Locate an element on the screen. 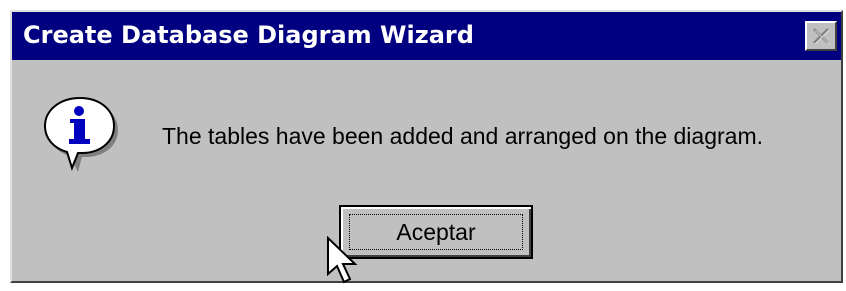 The width and height of the screenshot is (846, 291). close-button is located at coordinates (821, 36).